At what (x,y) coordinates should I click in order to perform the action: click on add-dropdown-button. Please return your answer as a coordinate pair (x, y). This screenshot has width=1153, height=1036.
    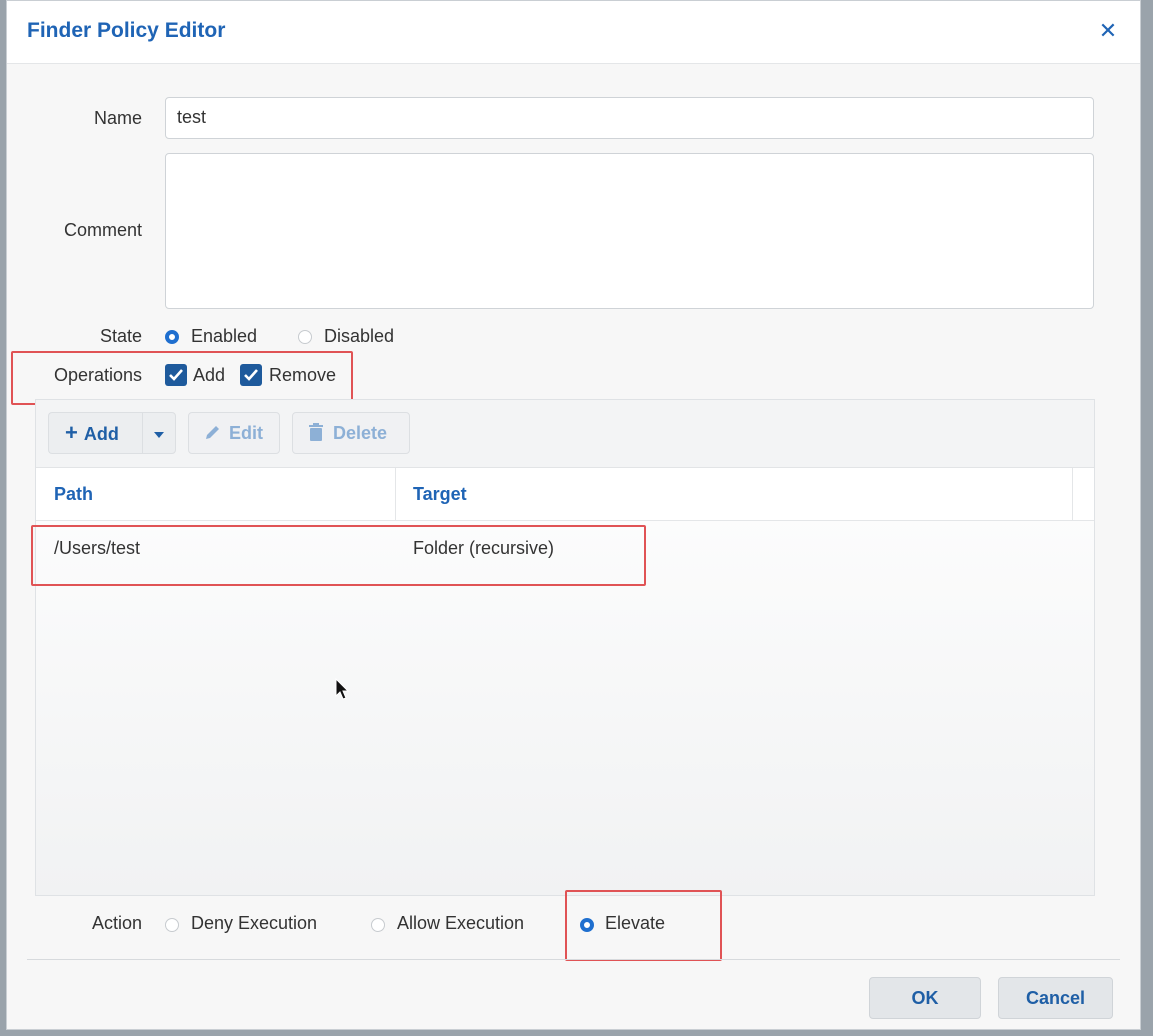
    Looking at the image, I should click on (159, 433).